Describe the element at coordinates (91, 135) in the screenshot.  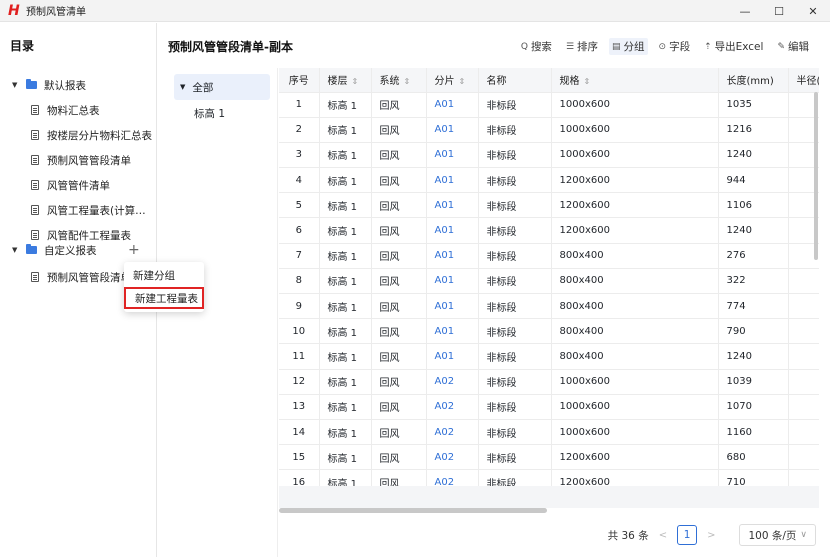
I see `tree-item-floor-material-summary: 按楼层分片物料汇总表` at that location.